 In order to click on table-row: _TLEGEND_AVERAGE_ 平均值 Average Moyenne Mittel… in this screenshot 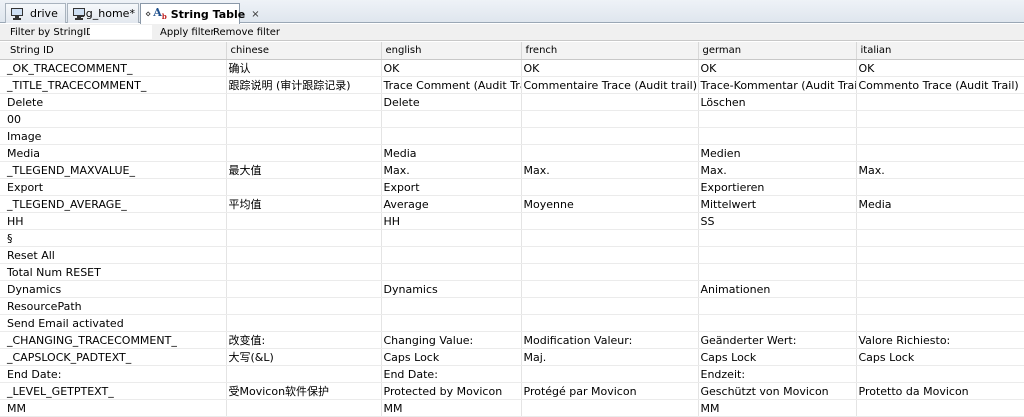, I will do `click(512, 204)`.